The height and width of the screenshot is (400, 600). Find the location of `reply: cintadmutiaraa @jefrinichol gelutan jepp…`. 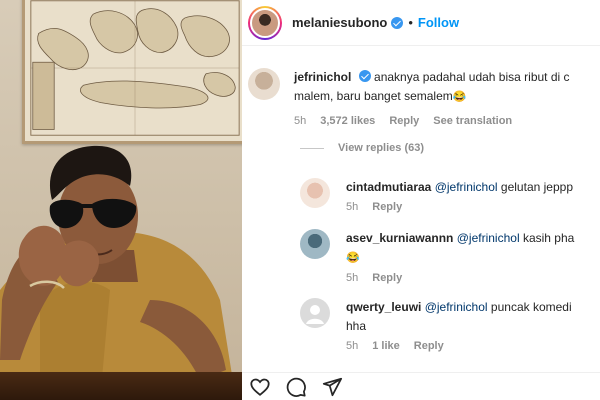

reply: cintadmutiaraa @jefrinichol gelutan jepp… is located at coordinates (450, 195).